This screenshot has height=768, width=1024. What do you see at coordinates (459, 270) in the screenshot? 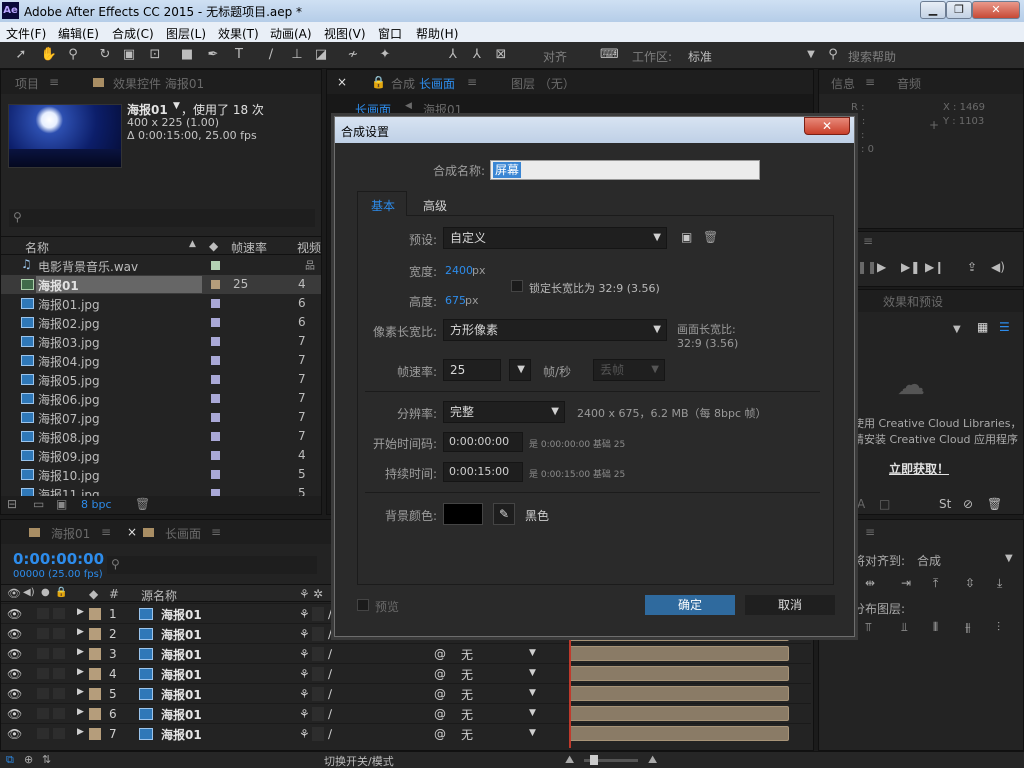
I see `width-value: 2400` at bounding box center [459, 270].